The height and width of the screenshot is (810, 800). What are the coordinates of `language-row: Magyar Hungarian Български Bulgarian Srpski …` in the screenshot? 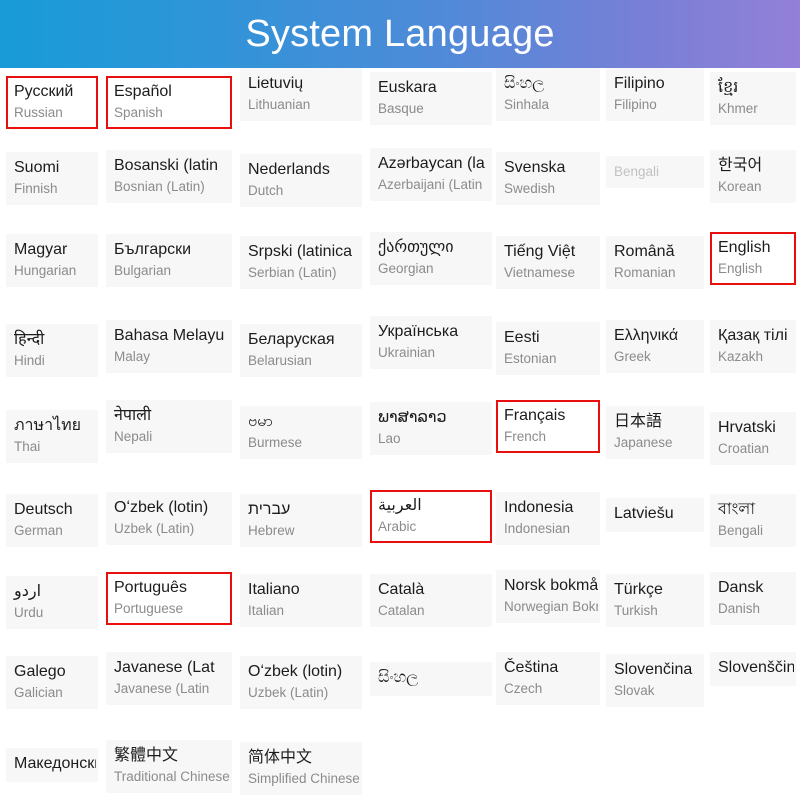 It's located at (400, 269).